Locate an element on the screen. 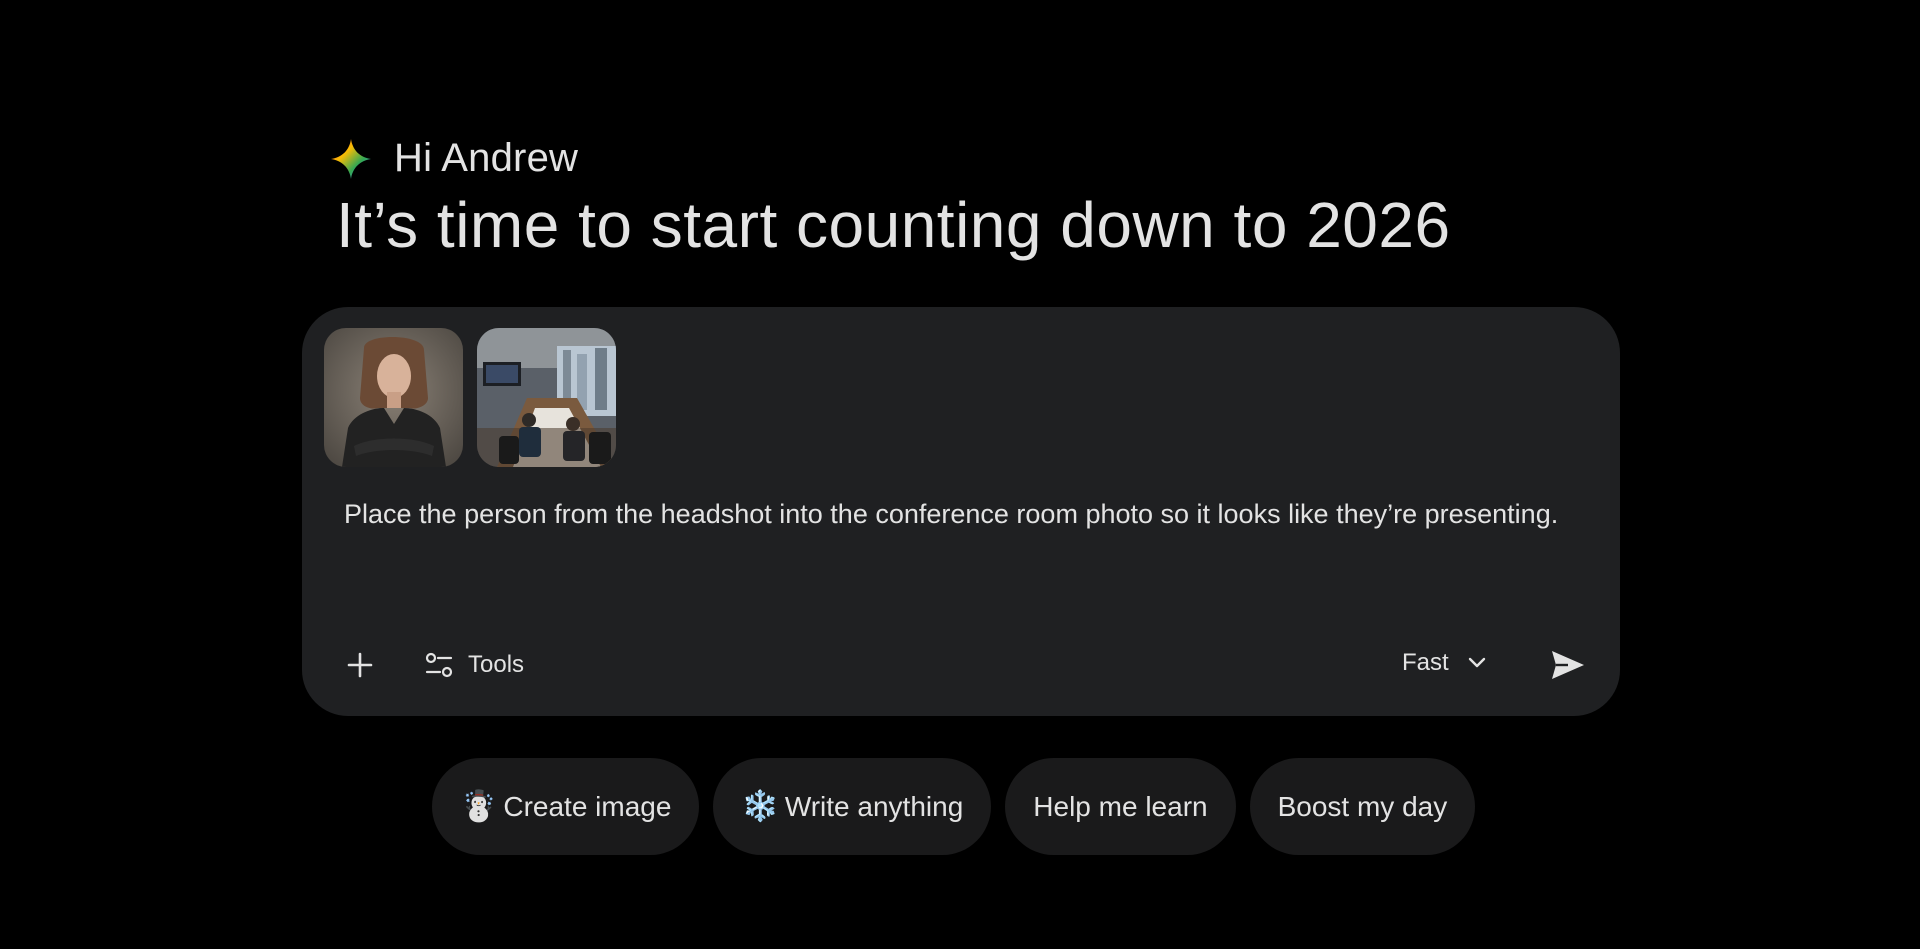  model-mode-label: Fast is located at coordinates (1425, 662).